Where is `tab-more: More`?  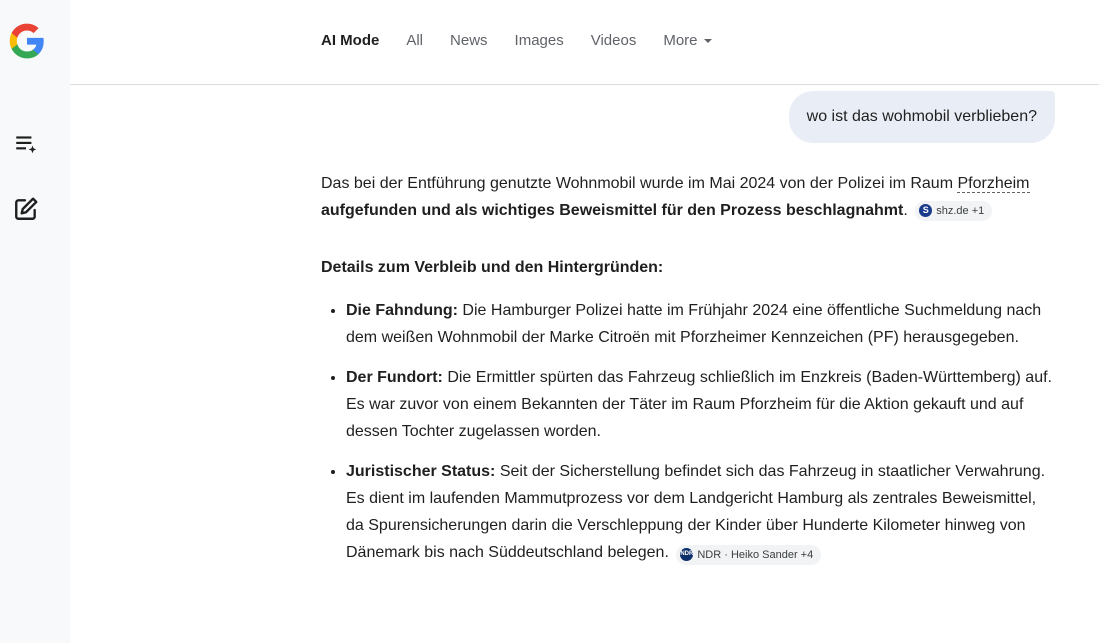 tab-more: More is located at coordinates (687, 41).